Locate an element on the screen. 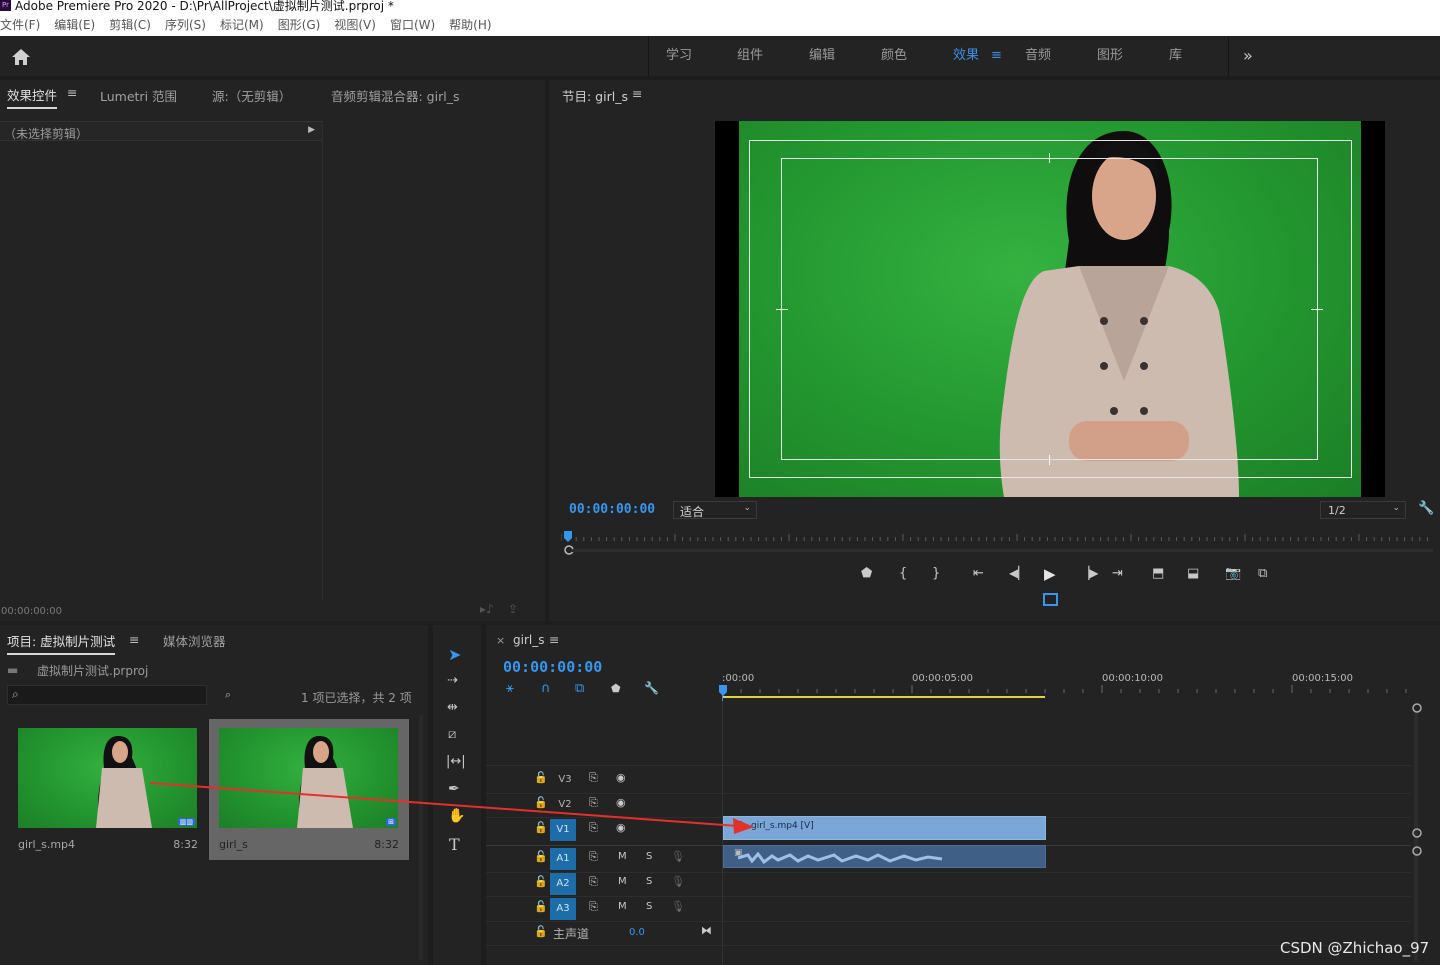 The image size is (1440, 965). track-header-a1: 🔓 A1 ⎘ M S 🎙 is located at coordinates (604, 859).